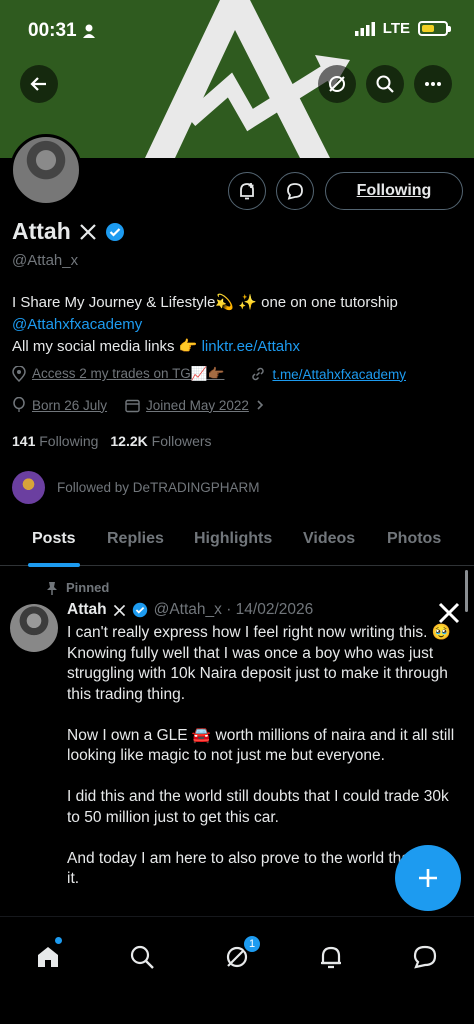 This screenshot has height=1024, width=474. I want to click on following-count-link: 141 Following, so click(55, 441).